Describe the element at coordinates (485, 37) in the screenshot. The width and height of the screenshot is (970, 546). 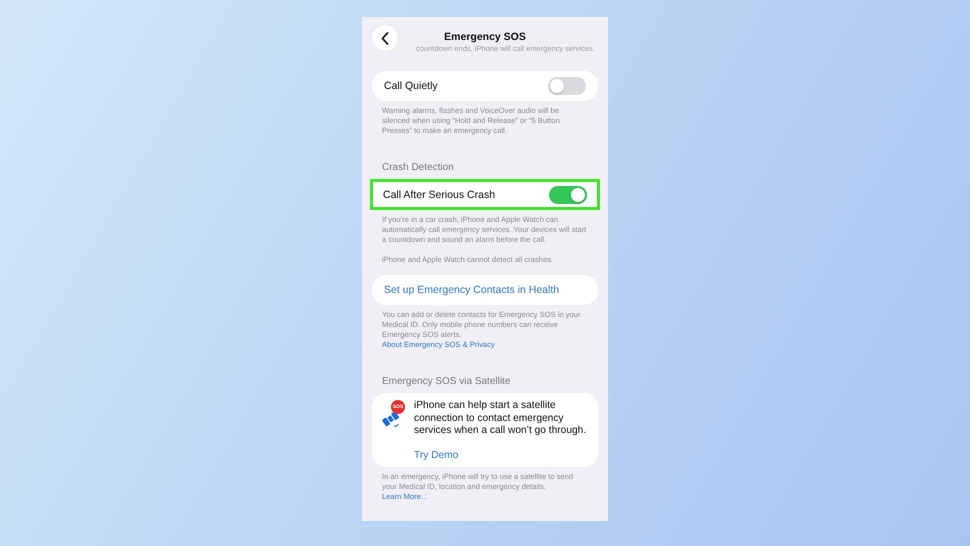
I see `screen-title: Emergency SOS` at that location.